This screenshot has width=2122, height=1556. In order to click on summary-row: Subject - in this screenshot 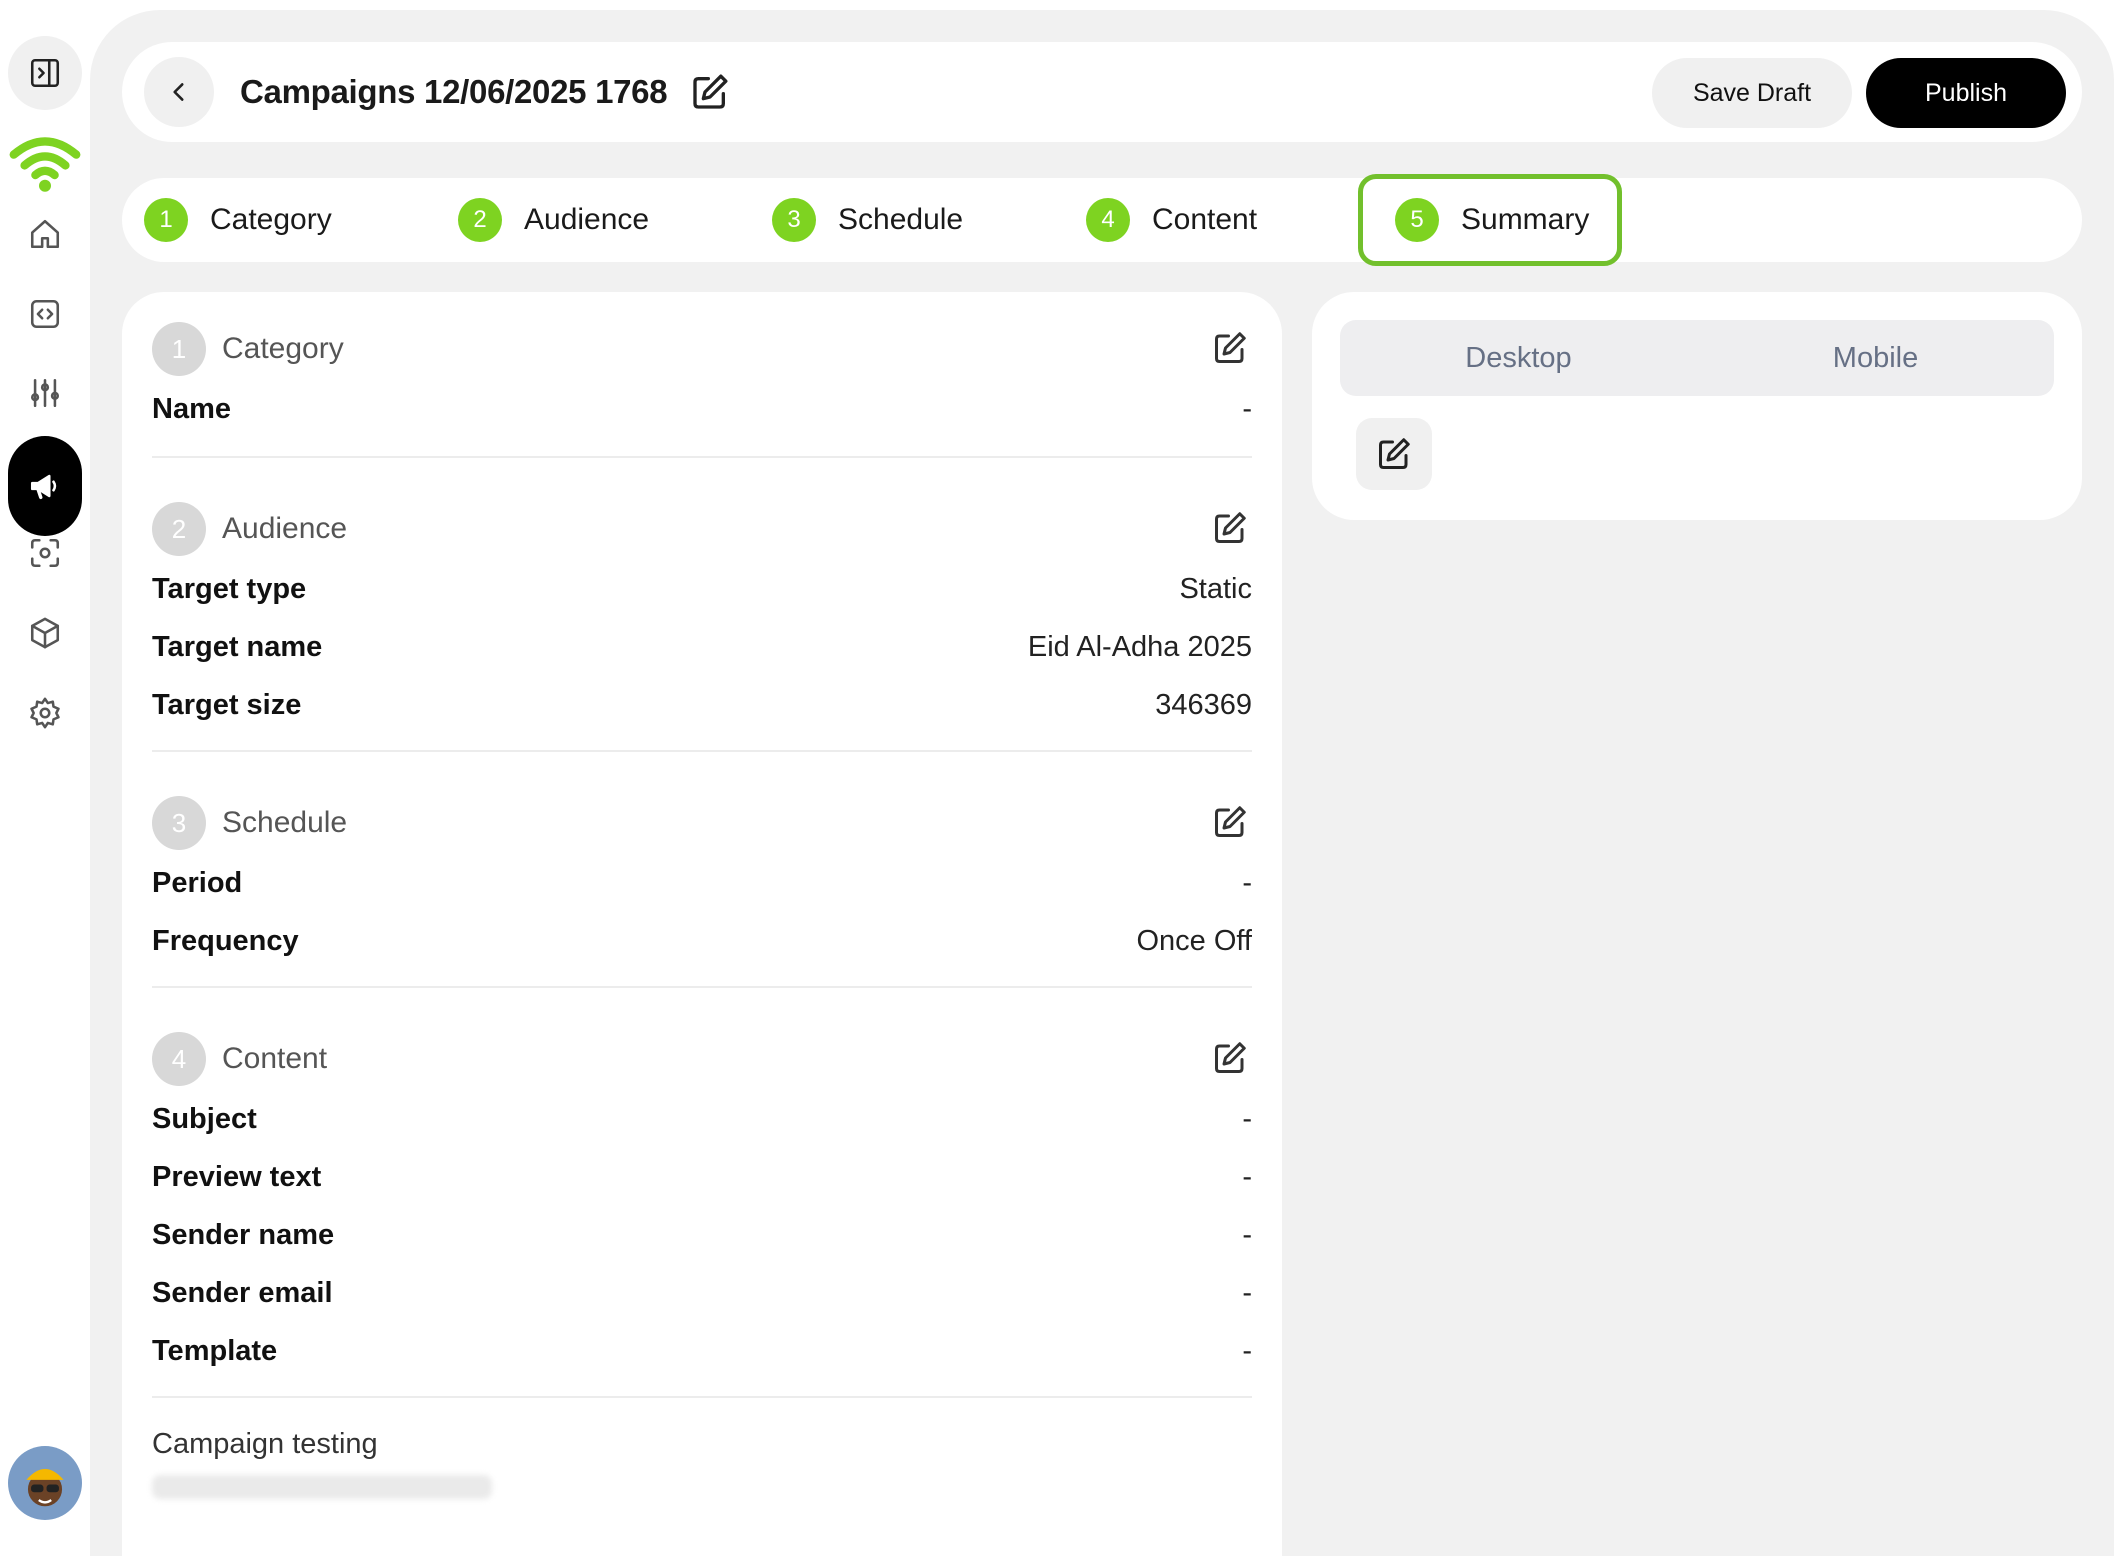, I will do `click(702, 1119)`.